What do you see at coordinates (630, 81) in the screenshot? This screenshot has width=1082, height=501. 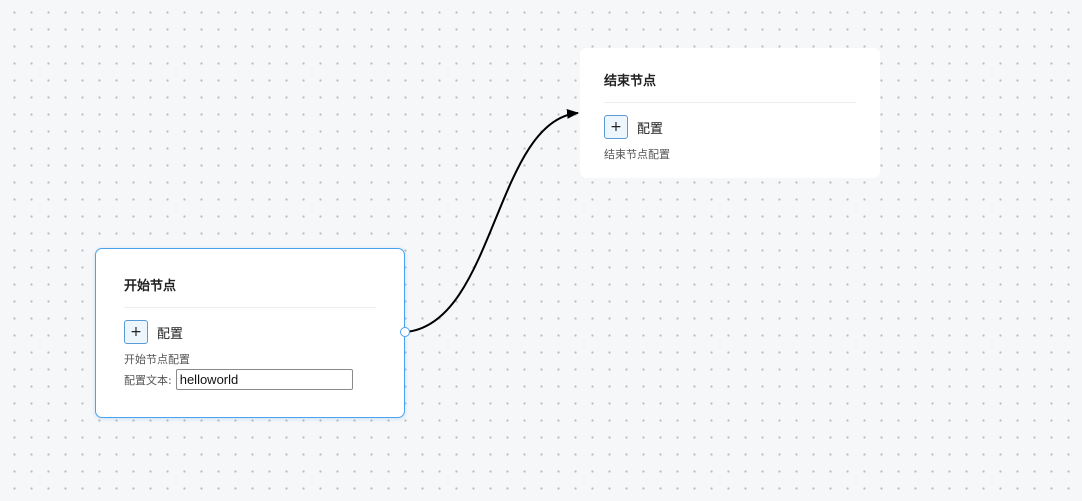 I see `node-title: 结束节点` at bounding box center [630, 81].